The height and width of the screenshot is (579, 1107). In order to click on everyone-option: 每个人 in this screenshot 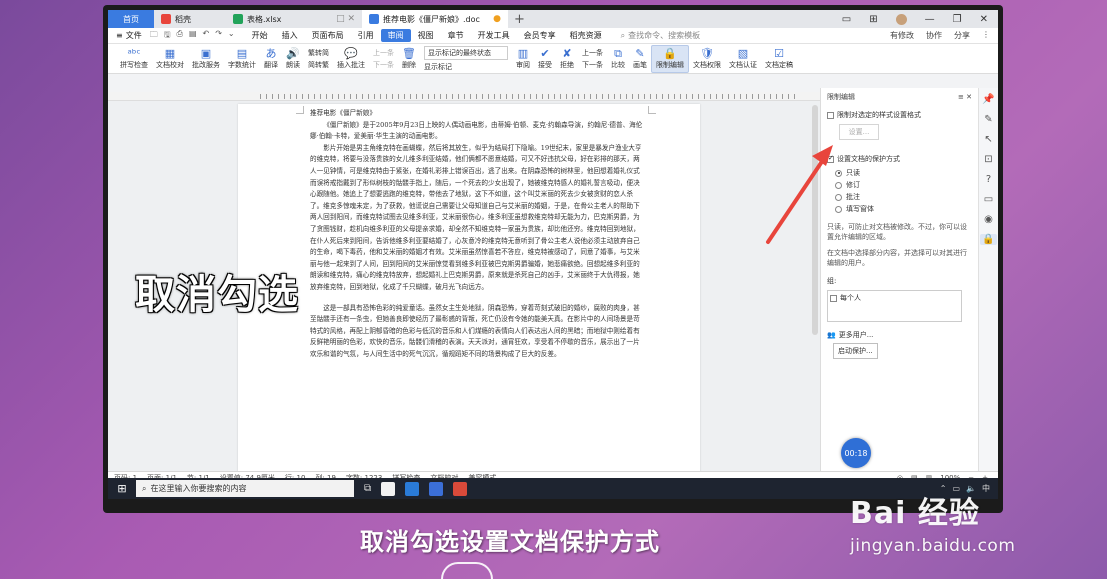, I will do `click(894, 298)`.